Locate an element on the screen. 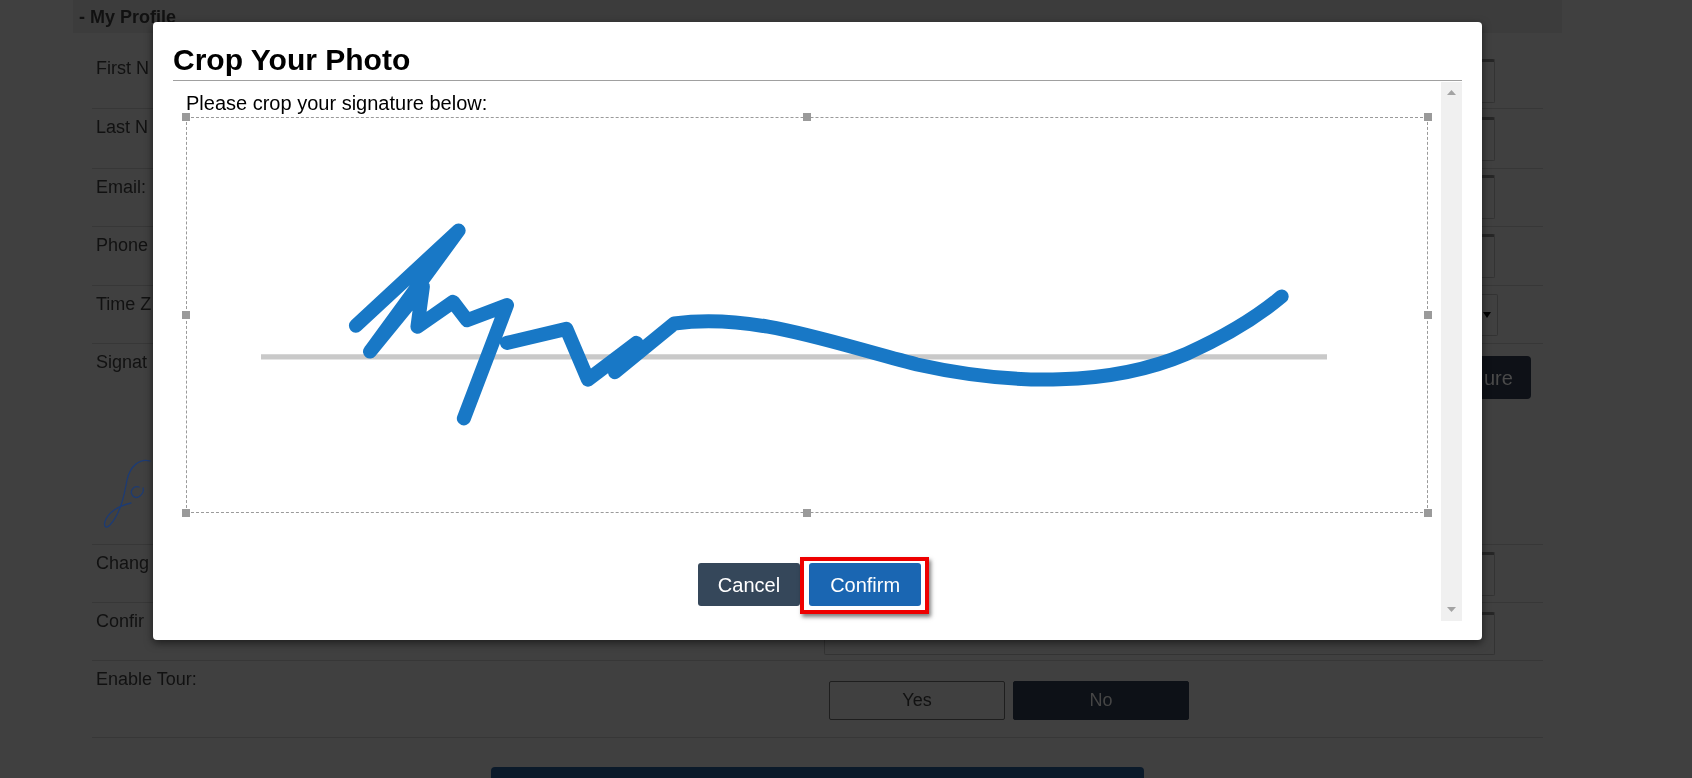 This screenshot has height=778, width=1692. cancel-button: Cancel is located at coordinates (749, 584).